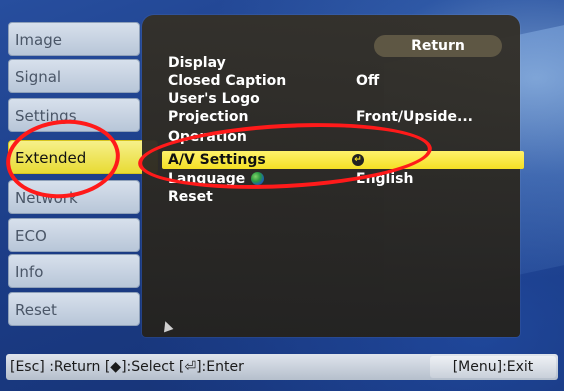  What do you see at coordinates (29, 272) in the screenshot?
I see `tab-label: Info` at bounding box center [29, 272].